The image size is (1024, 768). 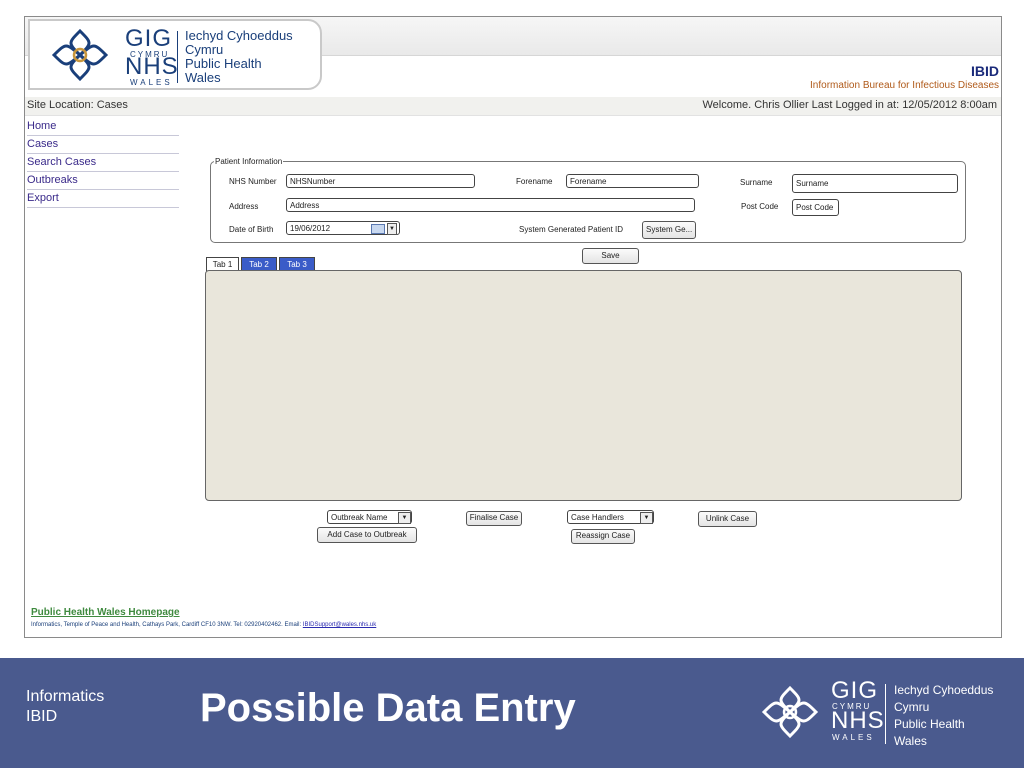 What do you see at coordinates (858, 720) in the screenshot?
I see `footer-logo-nhs: NHS` at bounding box center [858, 720].